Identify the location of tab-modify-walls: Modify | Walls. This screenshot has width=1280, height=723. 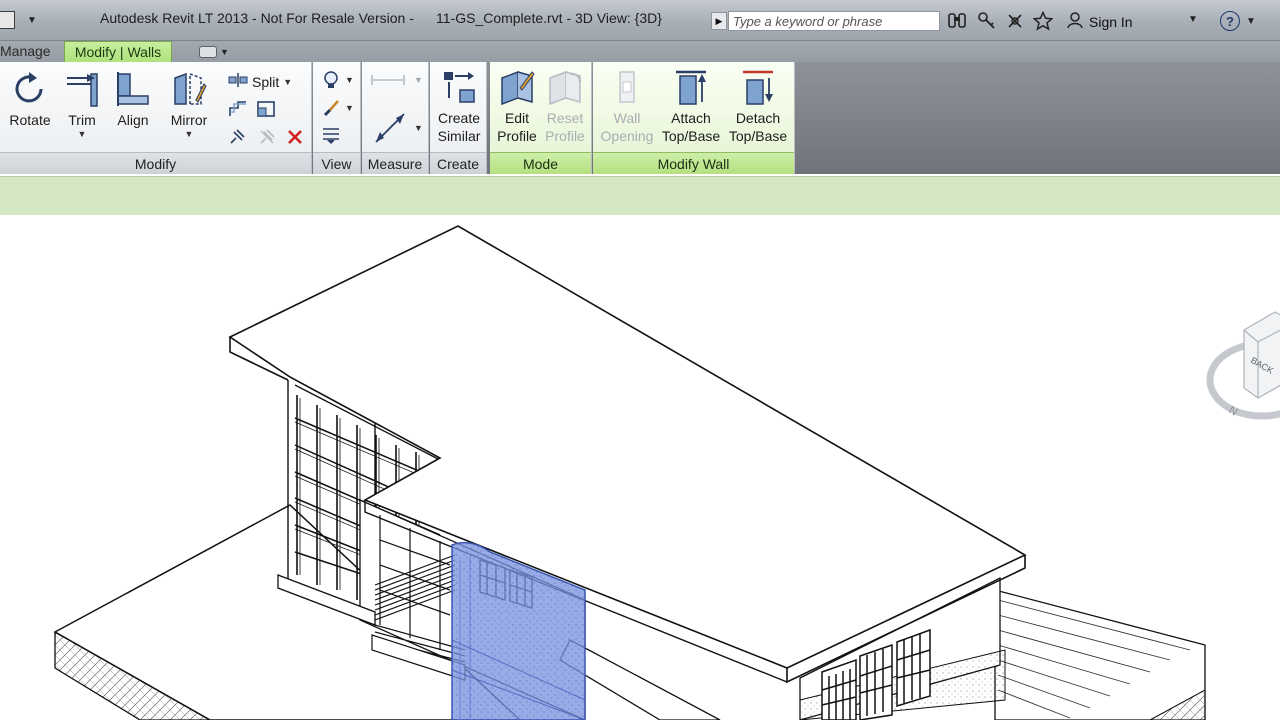
(118, 52).